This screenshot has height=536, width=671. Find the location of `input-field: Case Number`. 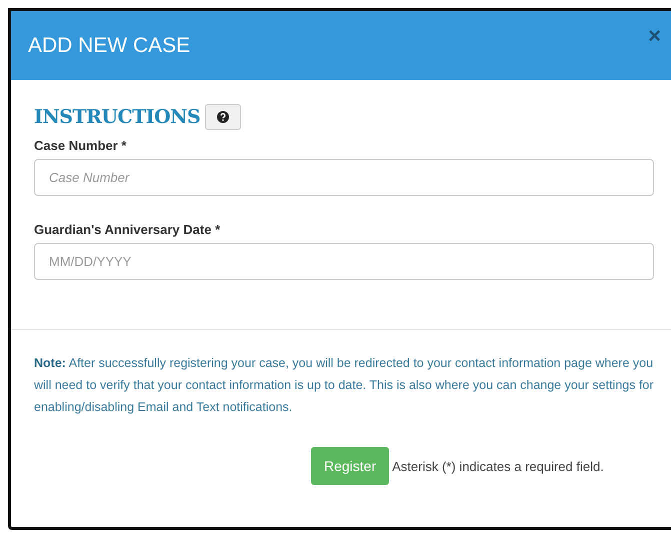

input-field: Case Number is located at coordinates (344, 177).